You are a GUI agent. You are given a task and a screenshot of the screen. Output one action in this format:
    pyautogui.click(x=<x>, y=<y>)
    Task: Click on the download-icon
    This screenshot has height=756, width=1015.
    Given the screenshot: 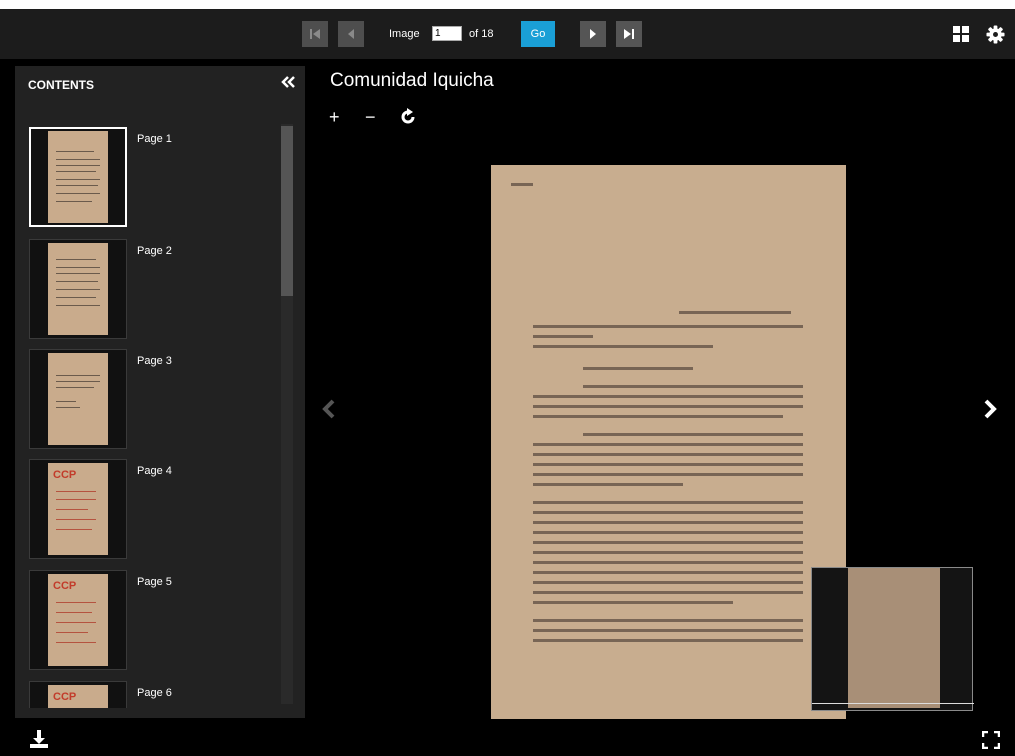 What is the action you would take?
    pyautogui.click(x=39, y=739)
    